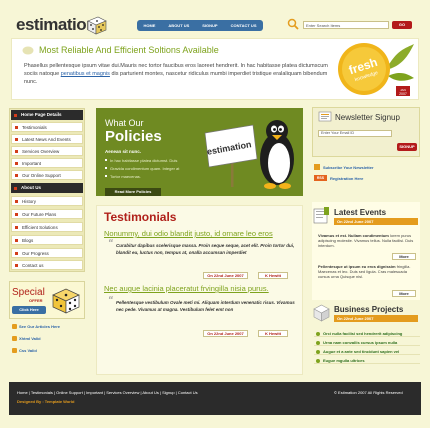  I want to click on sidebar-heading-home: Home Page Details, so click(47, 115).